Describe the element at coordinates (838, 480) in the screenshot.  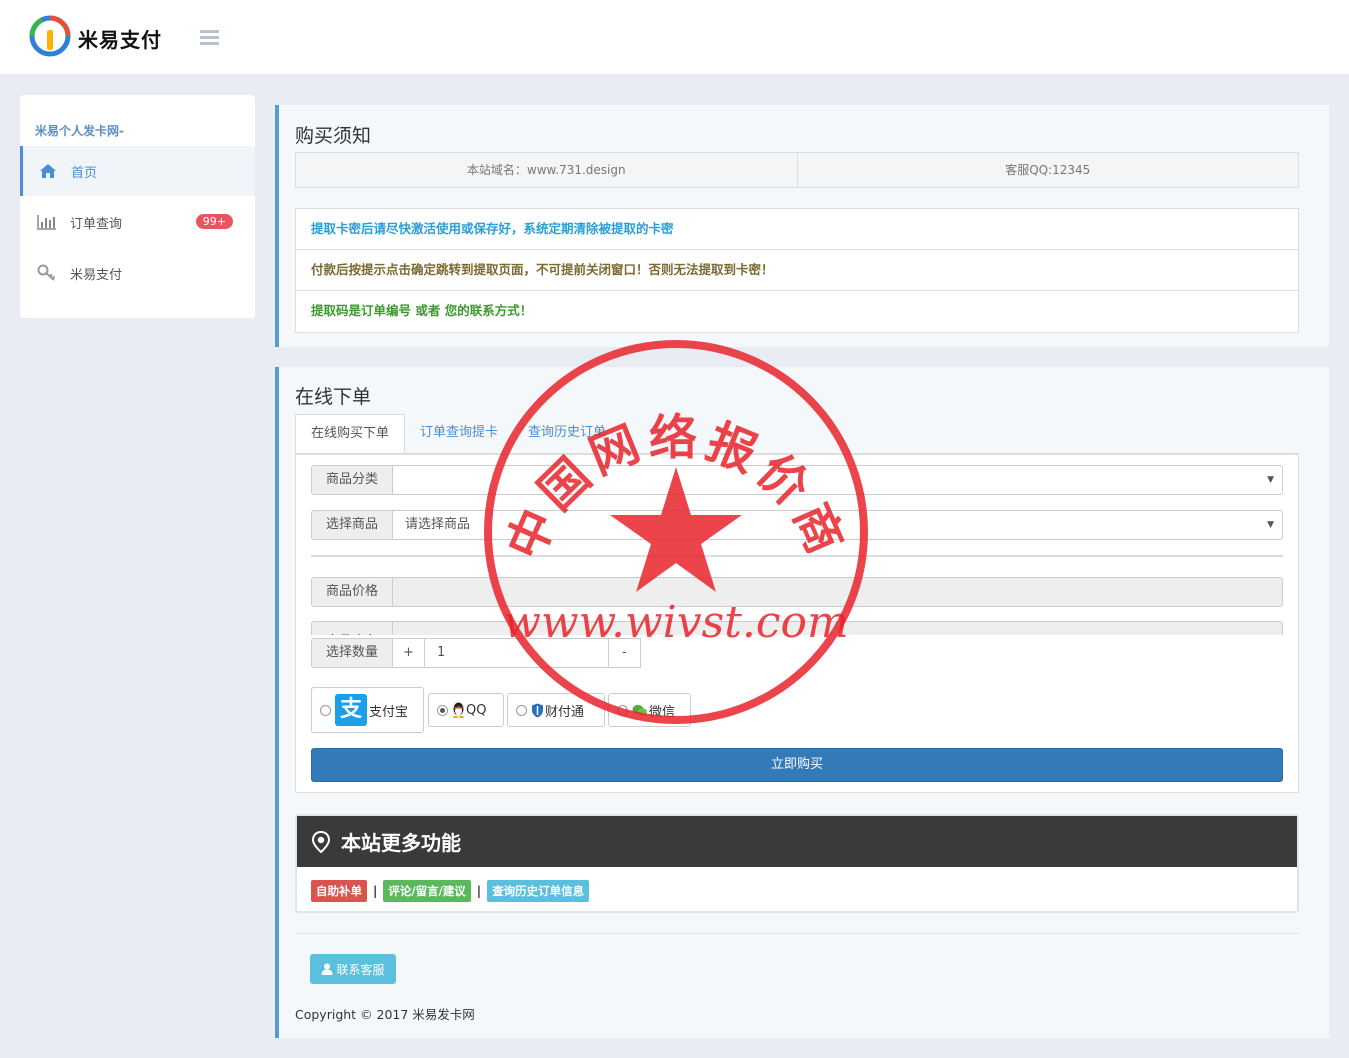
I see `category-select: ▼` at that location.